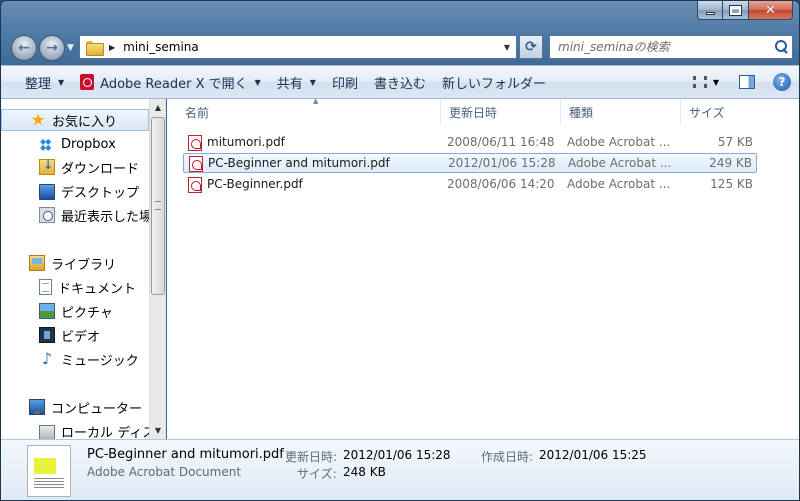  Describe the element at coordinates (707, 112) in the screenshot. I see `column-header-label: サイズ` at that location.